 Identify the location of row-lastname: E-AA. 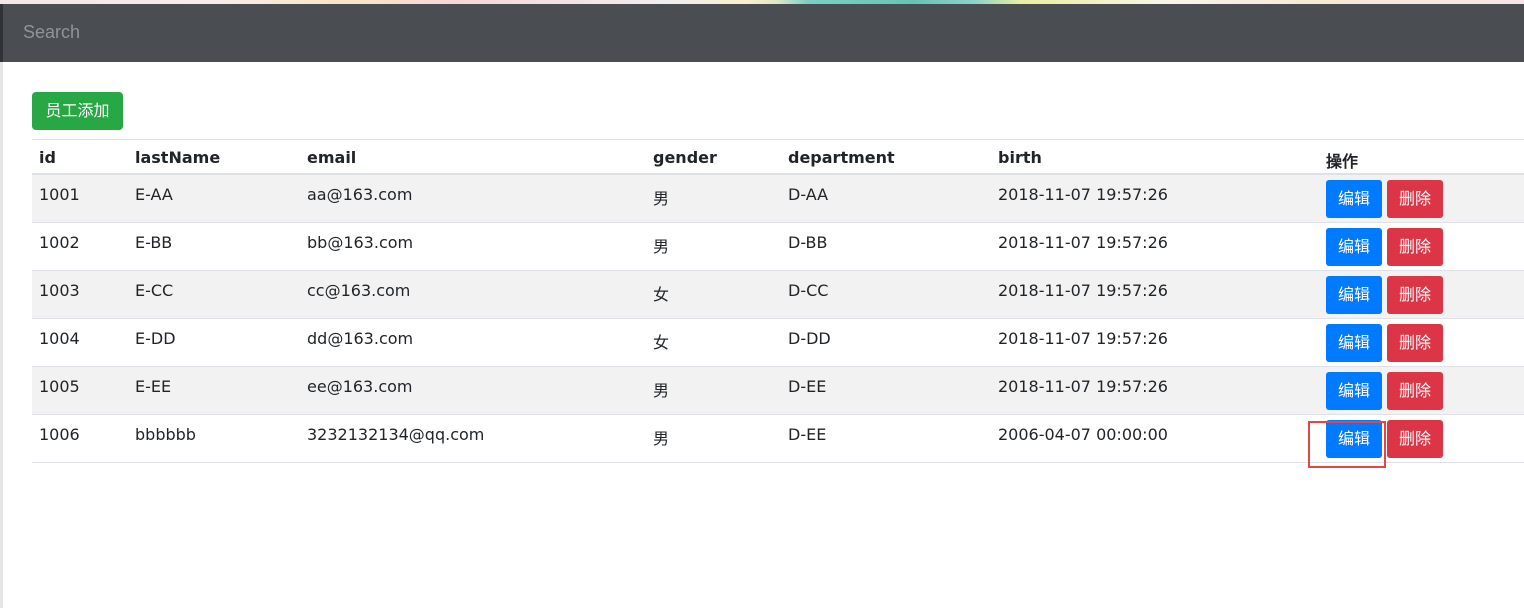
(154, 194).